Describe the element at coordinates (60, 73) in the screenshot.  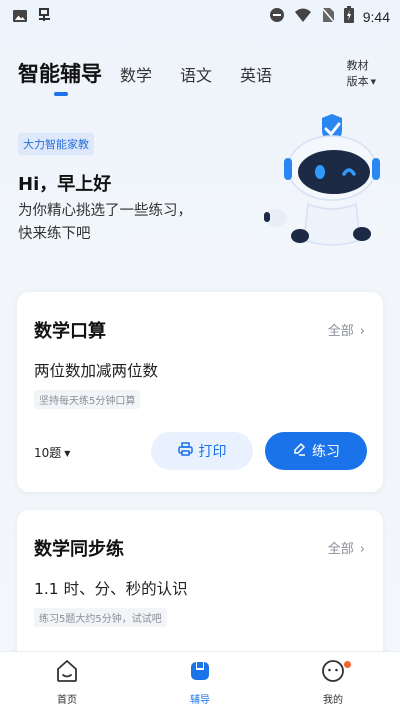
I see `tab-smart-tutor: 智能辅导` at that location.